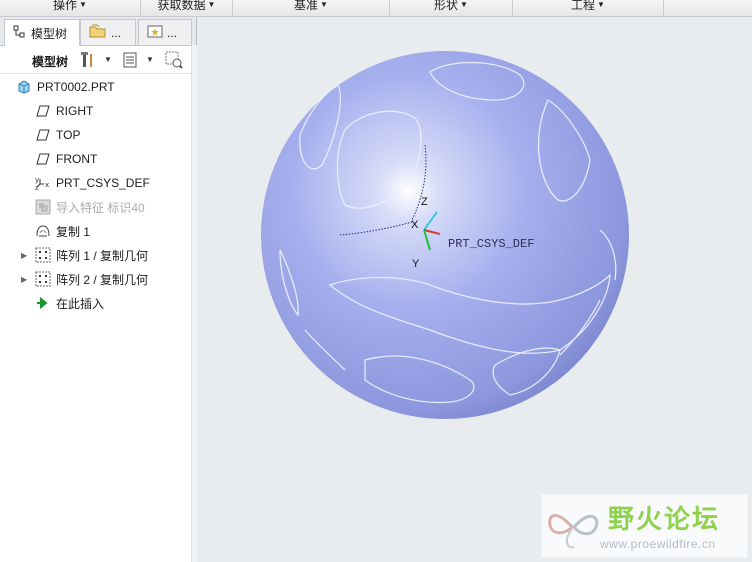 This screenshot has width=752, height=562. Describe the element at coordinates (415, 225) in the screenshot. I see `axis-x-label: X` at that location.